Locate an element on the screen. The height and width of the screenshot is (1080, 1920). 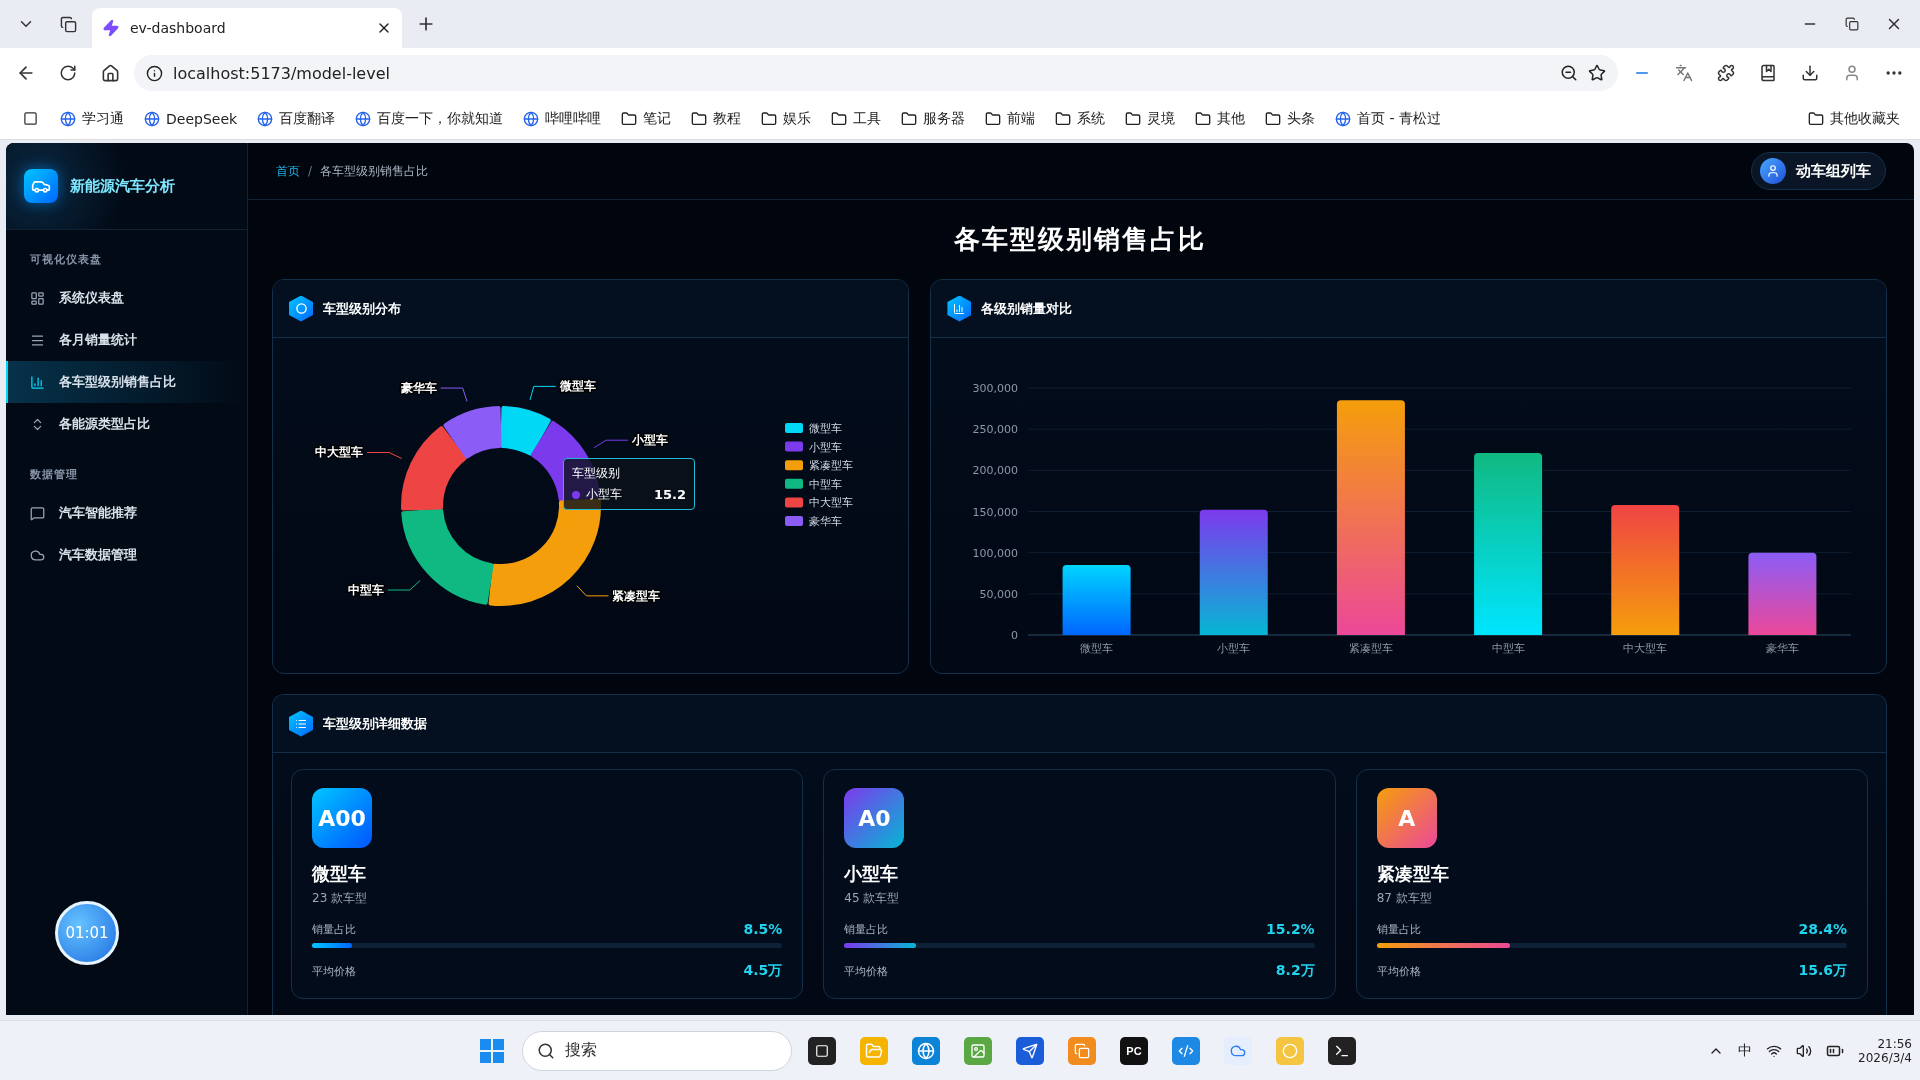
legend-item: 豪华车 is located at coordinates (813, 521).